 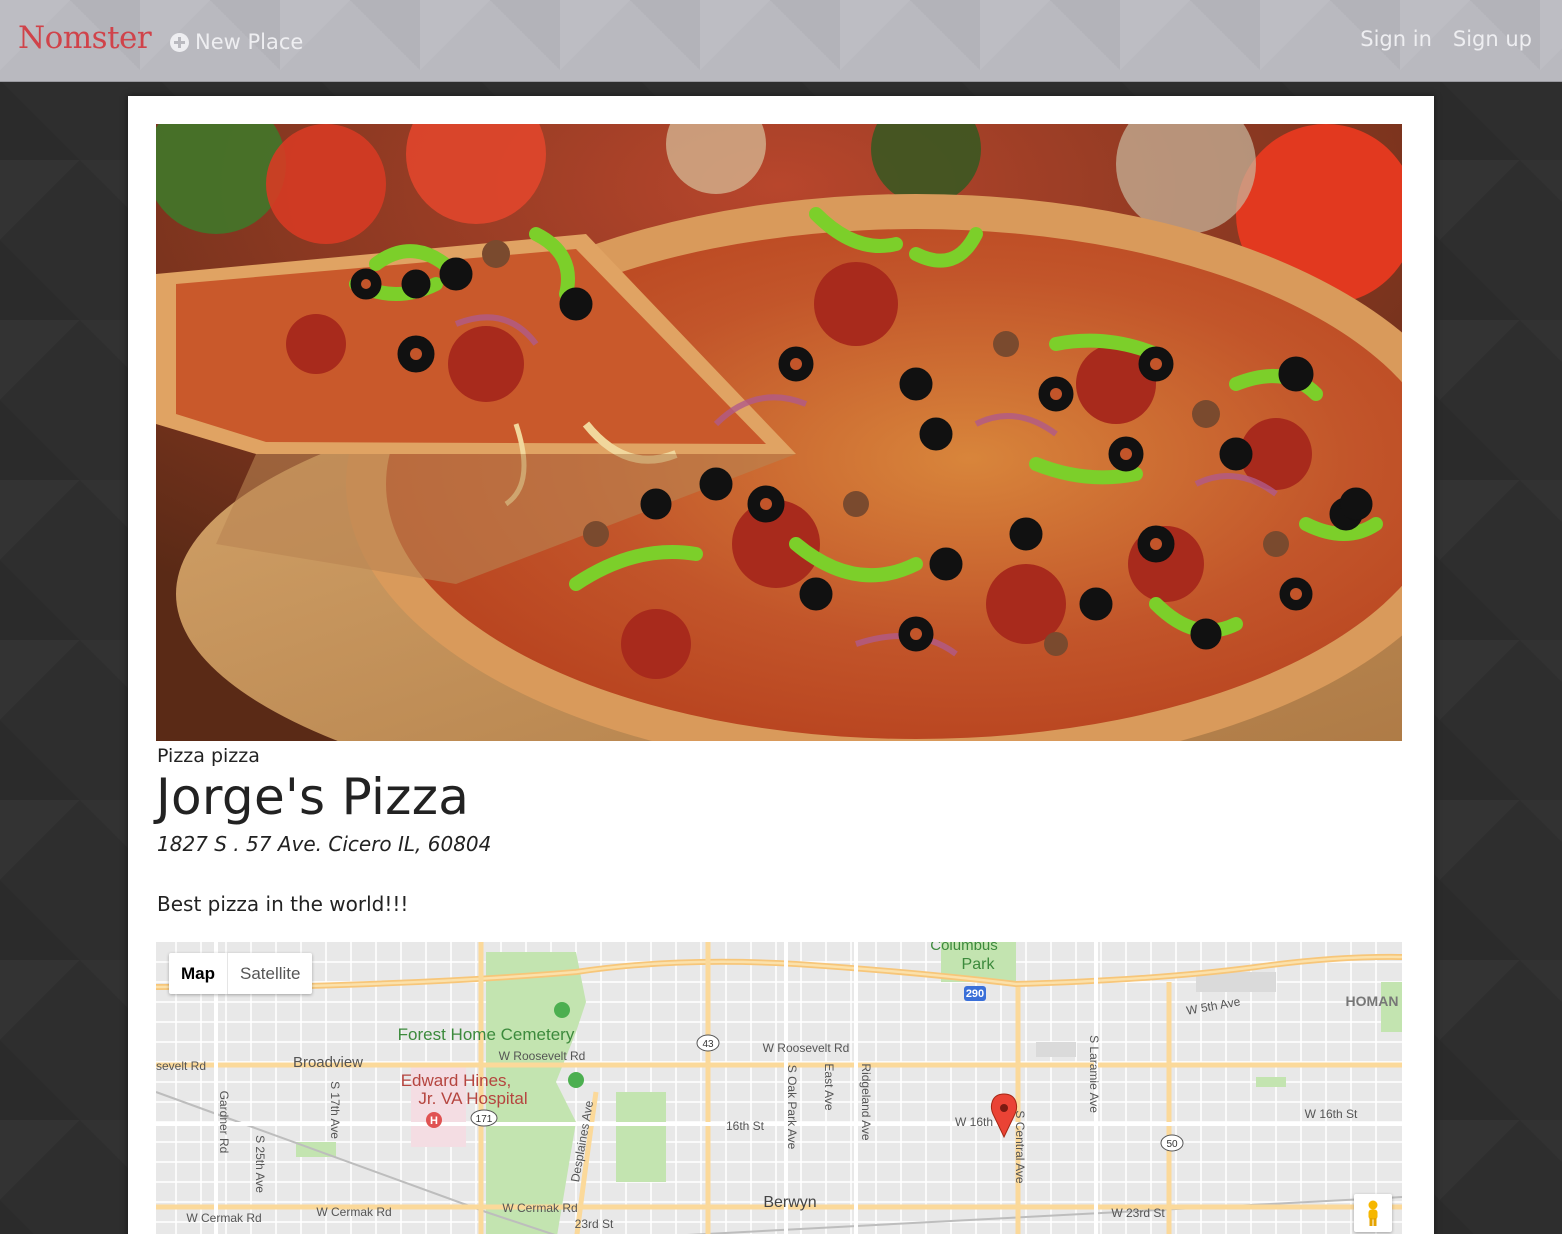 What do you see at coordinates (542, 1056) in the screenshot?
I see `map-label-w-roosevelt-rd: W Roosevelt Rd` at bounding box center [542, 1056].